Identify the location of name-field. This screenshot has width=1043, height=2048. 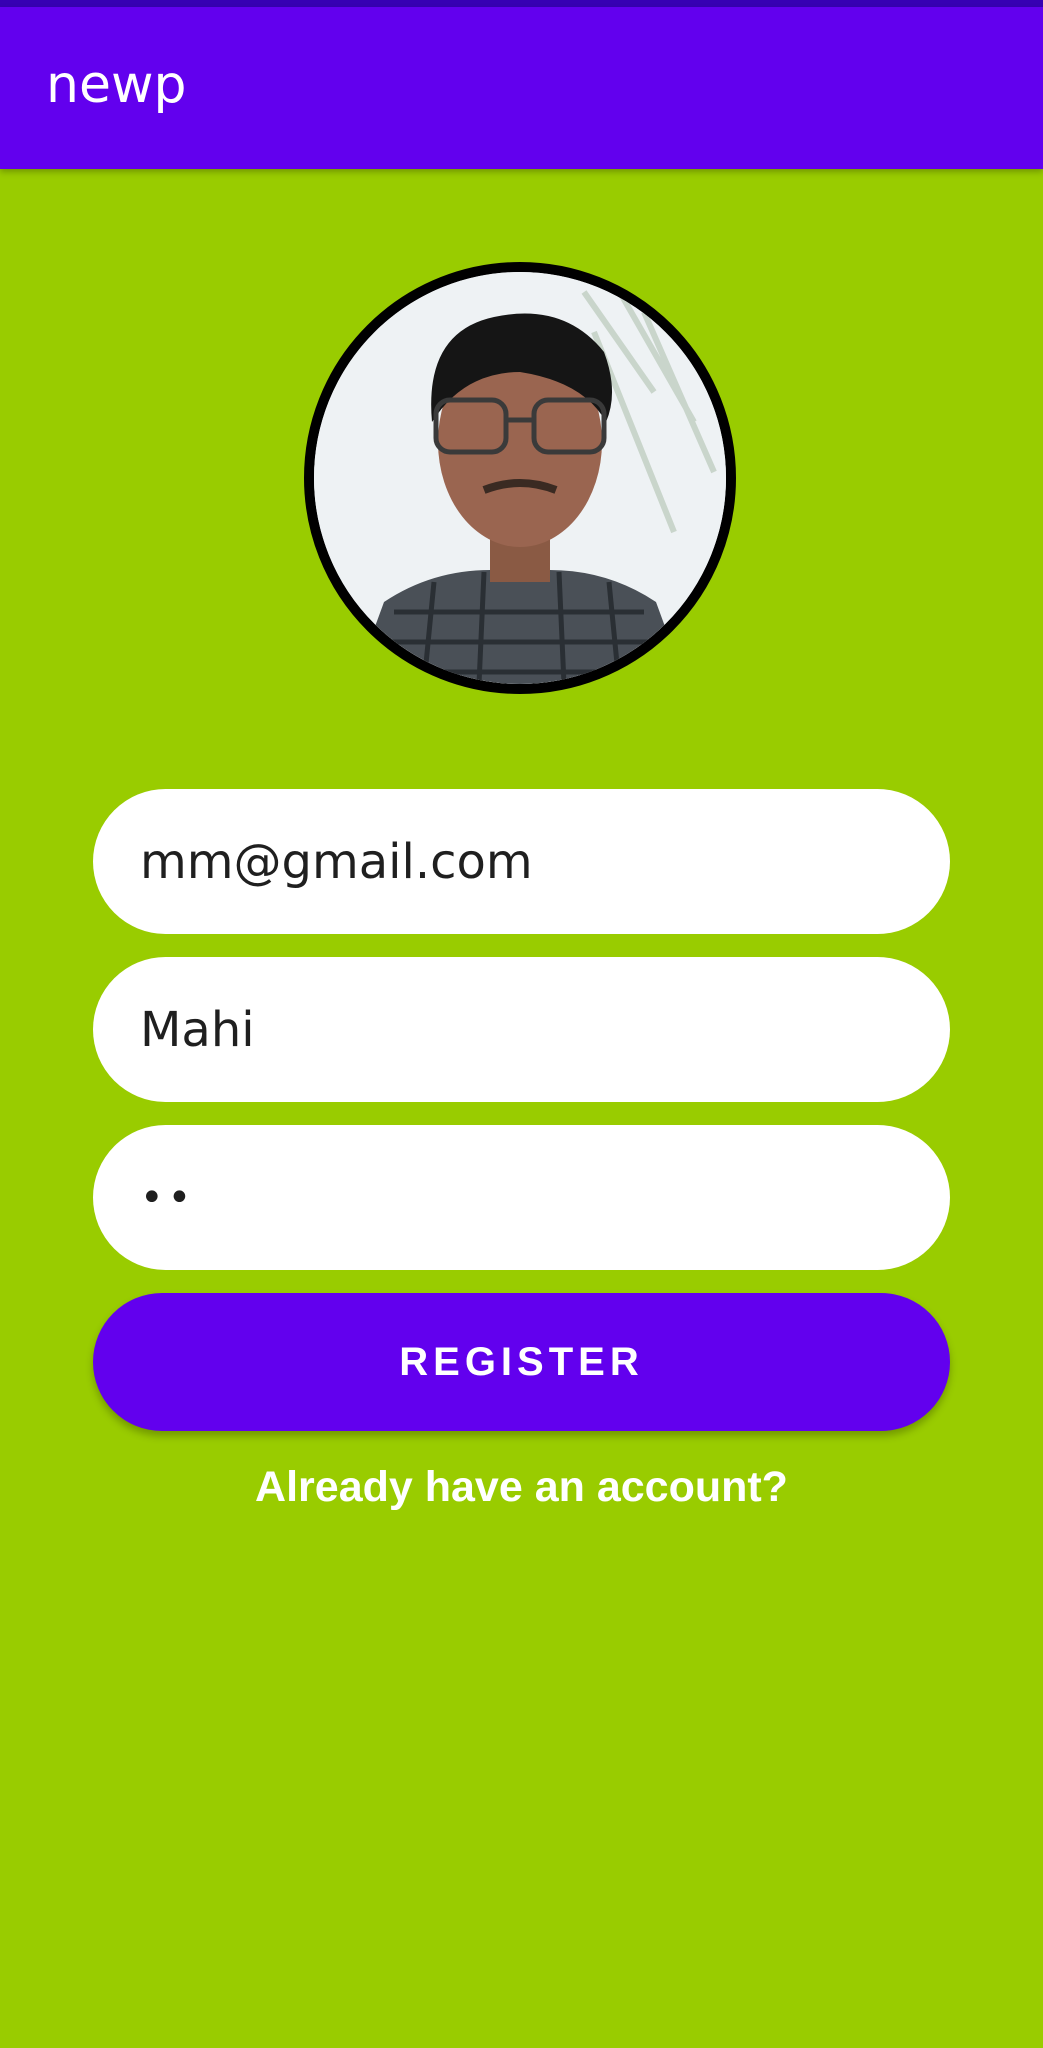
(521, 1029).